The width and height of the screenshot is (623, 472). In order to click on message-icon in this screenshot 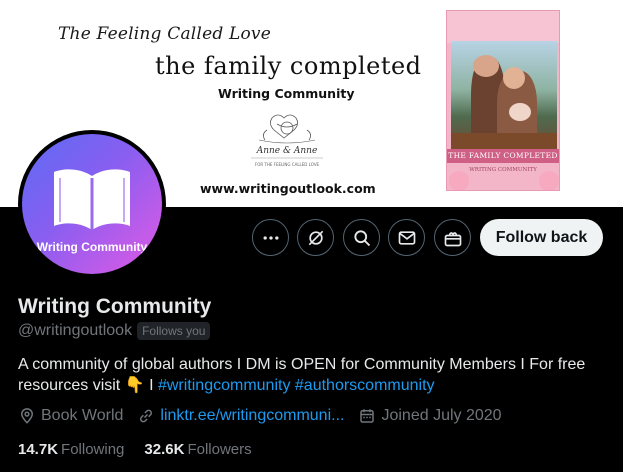, I will do `click(406, 237)`.